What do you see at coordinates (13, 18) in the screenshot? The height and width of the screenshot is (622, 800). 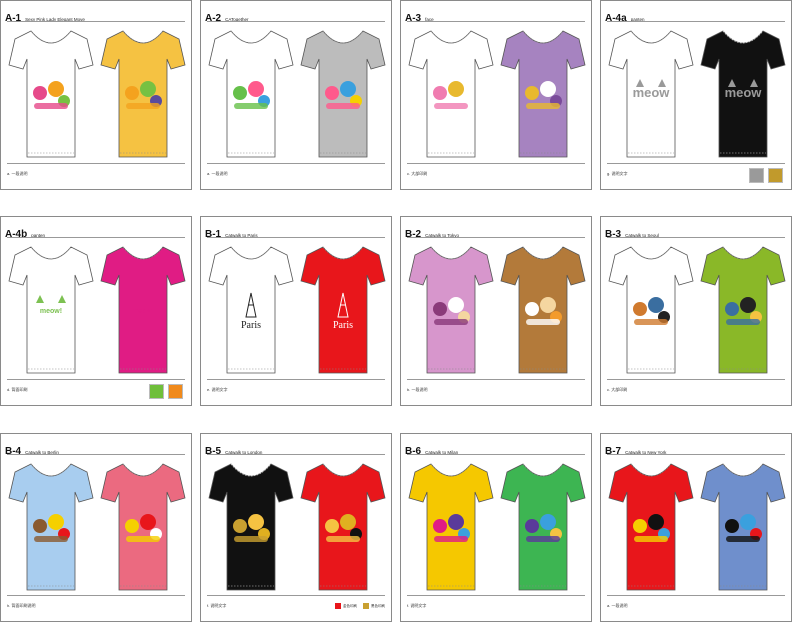 I see `card-code: A-1` at bounding box center [13, 18].